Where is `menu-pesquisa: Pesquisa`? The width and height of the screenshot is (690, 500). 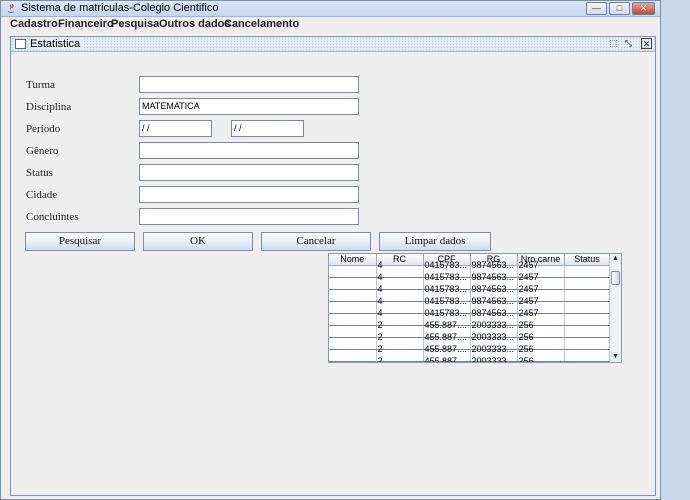
menu-pesquisa: Pesquisa is located at coordinates (135, 24).